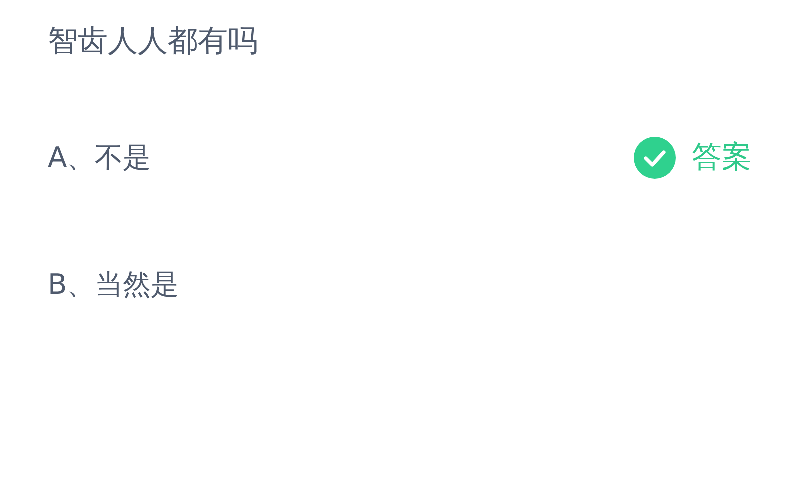 This screenshot has height=494, width=800. I want to click on answer-option: A、不是, so click(100, 158).